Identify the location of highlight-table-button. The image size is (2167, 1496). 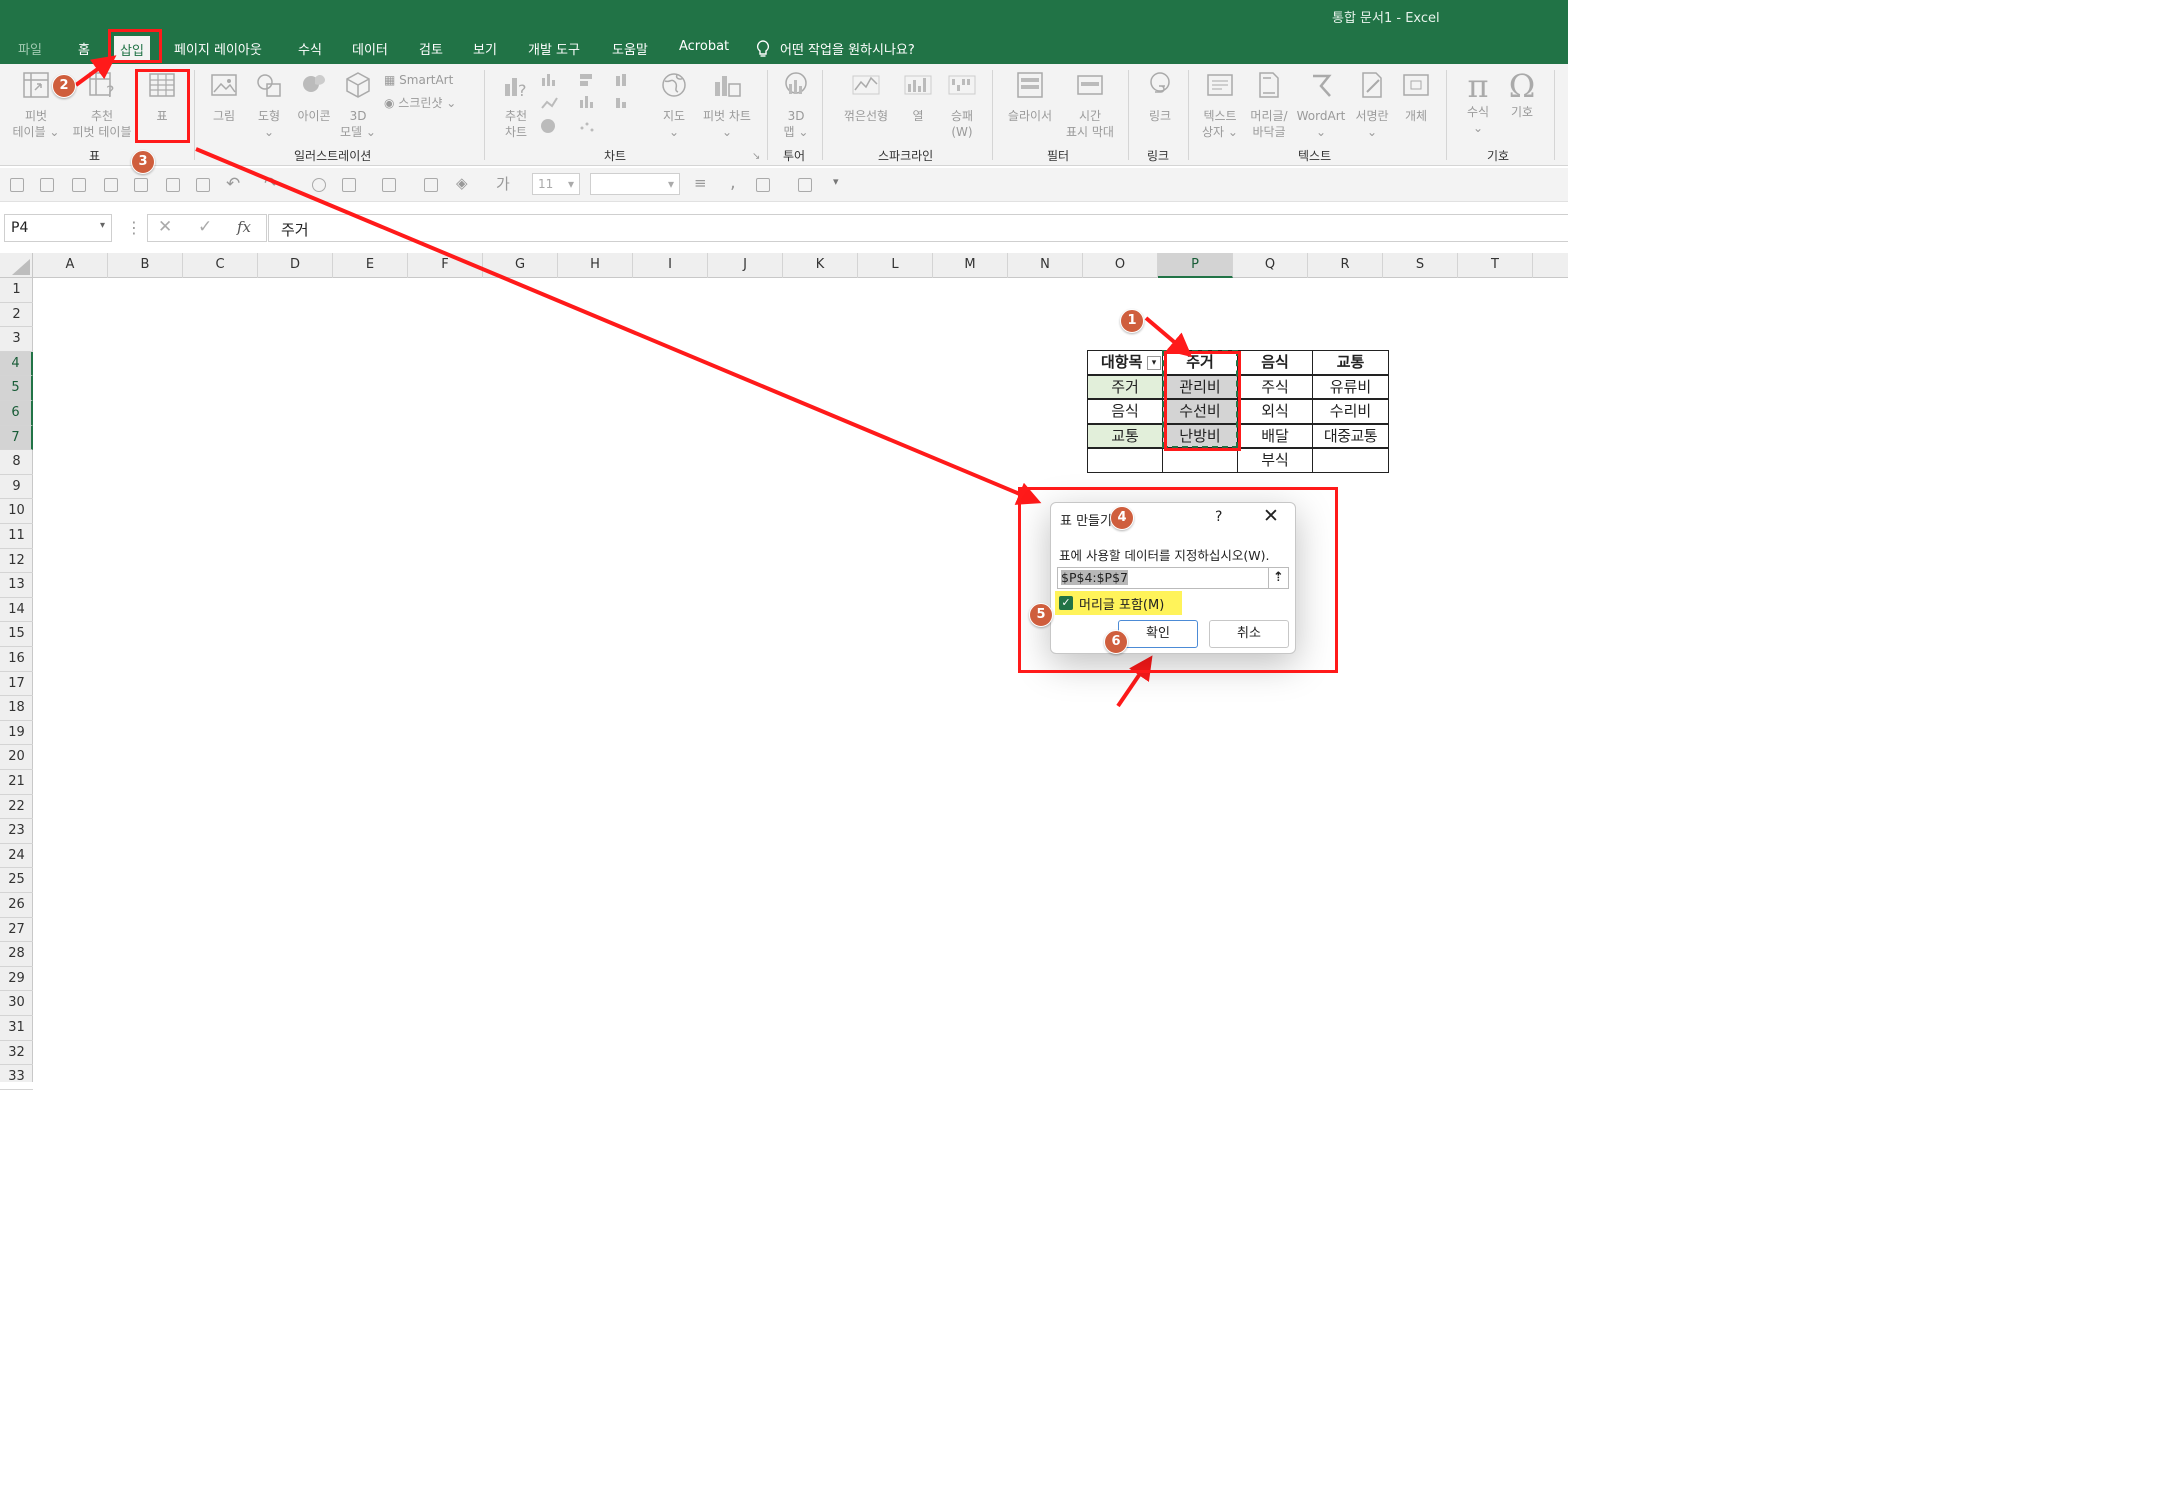
(162, 106).